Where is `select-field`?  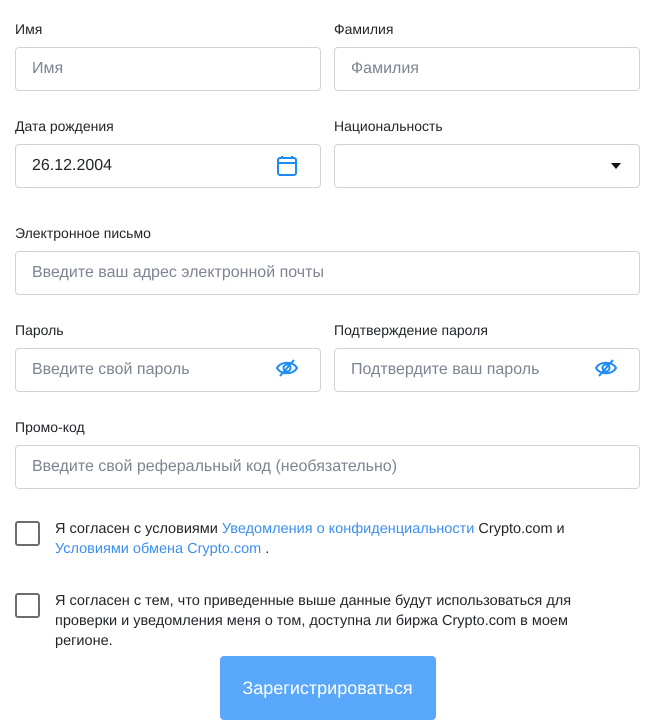 select-field is located at coordinates (487, 166).